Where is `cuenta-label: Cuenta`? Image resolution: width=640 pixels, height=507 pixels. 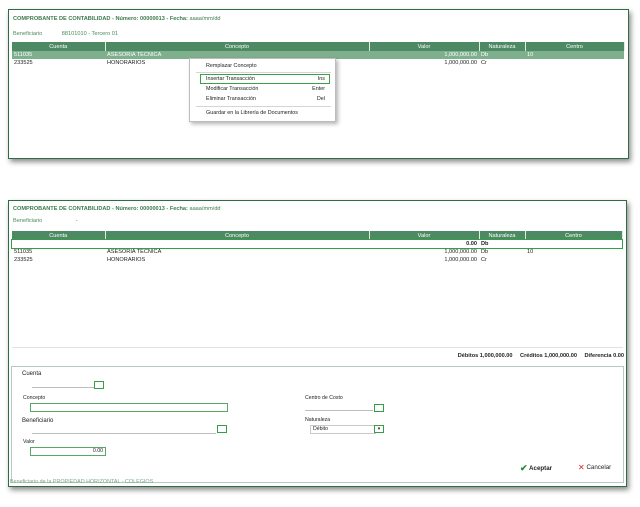 cuenta-label: Cuenta is located at coordinates (32, 374).